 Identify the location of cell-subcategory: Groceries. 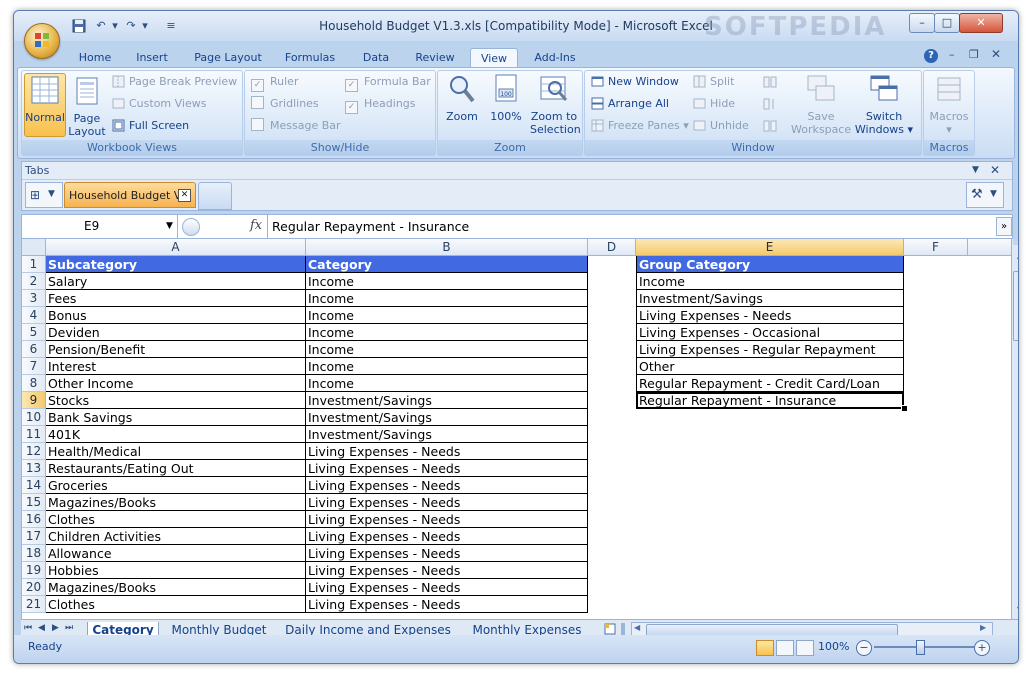
(176, 485).